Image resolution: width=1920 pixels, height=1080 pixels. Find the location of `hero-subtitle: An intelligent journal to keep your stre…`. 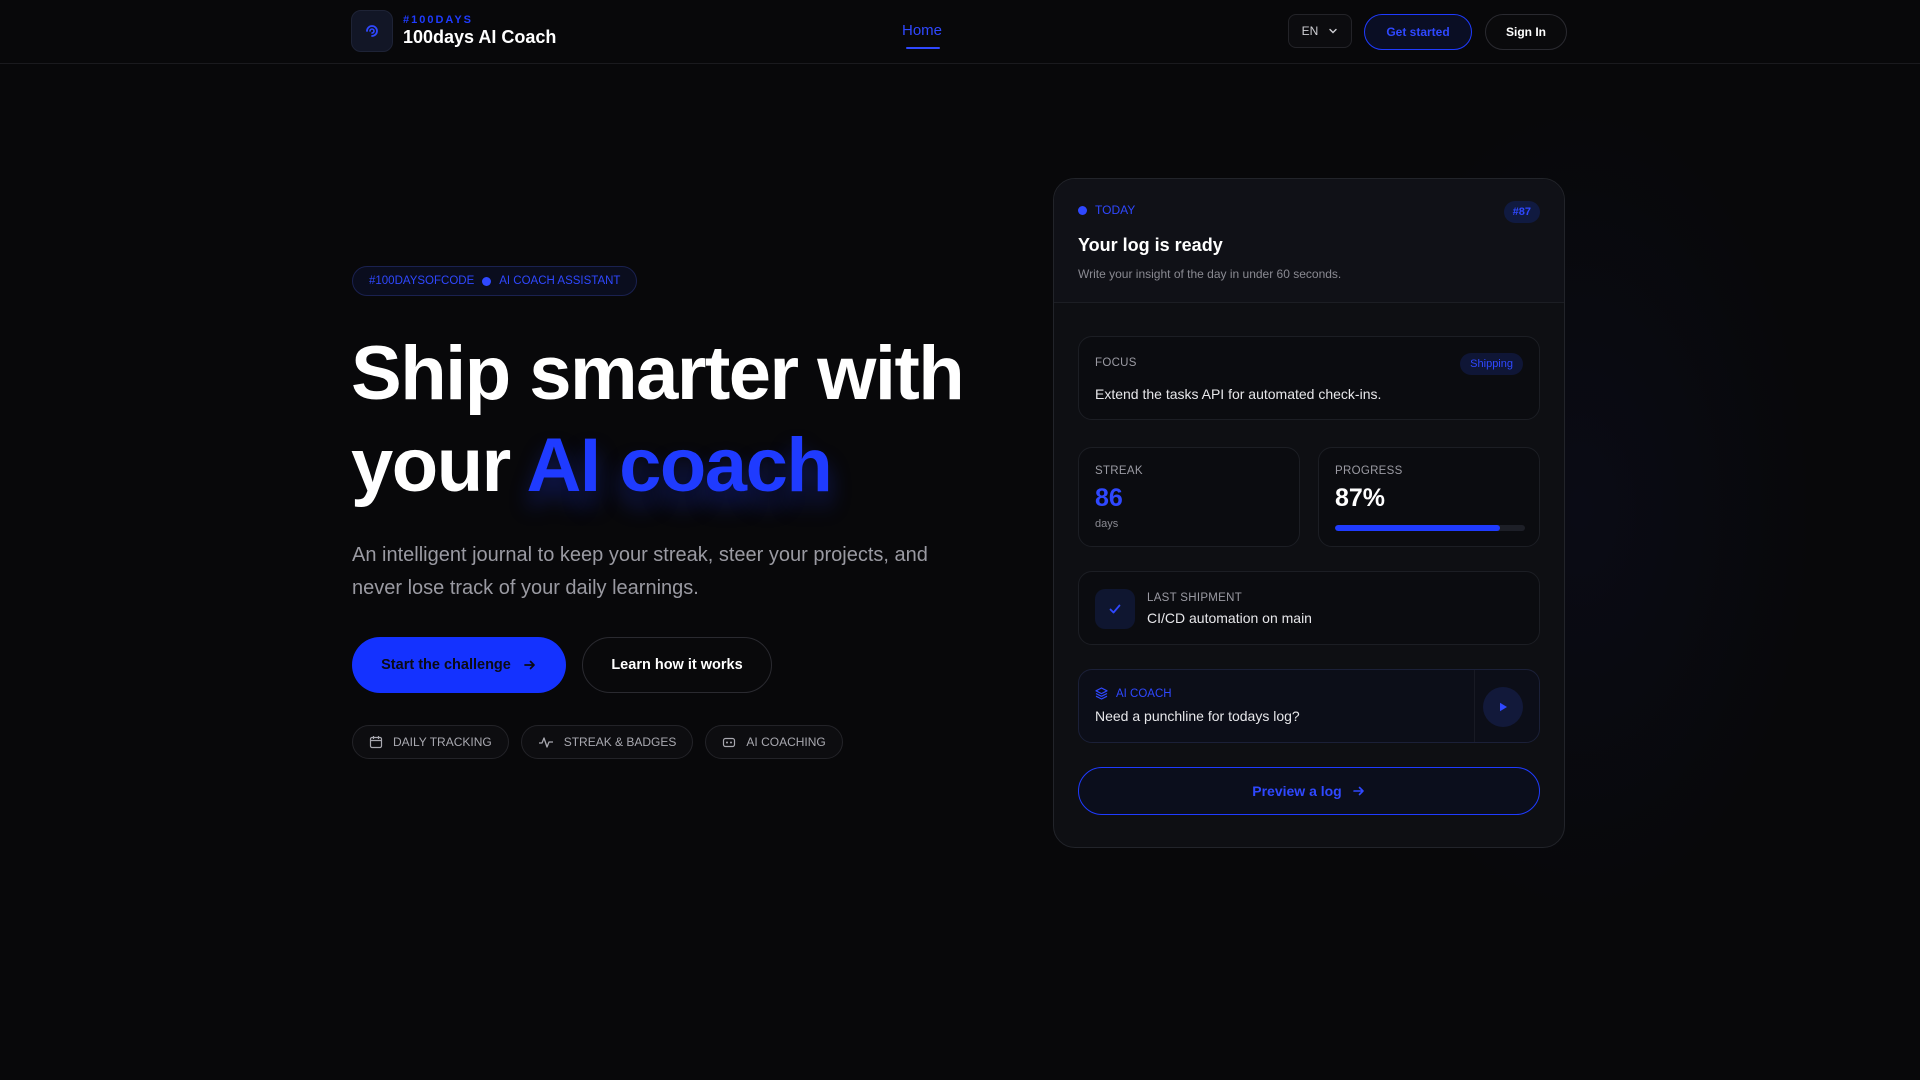

hero-subtitle: An intelligent journal to keep your stre… is located at coordinates (640, 571).